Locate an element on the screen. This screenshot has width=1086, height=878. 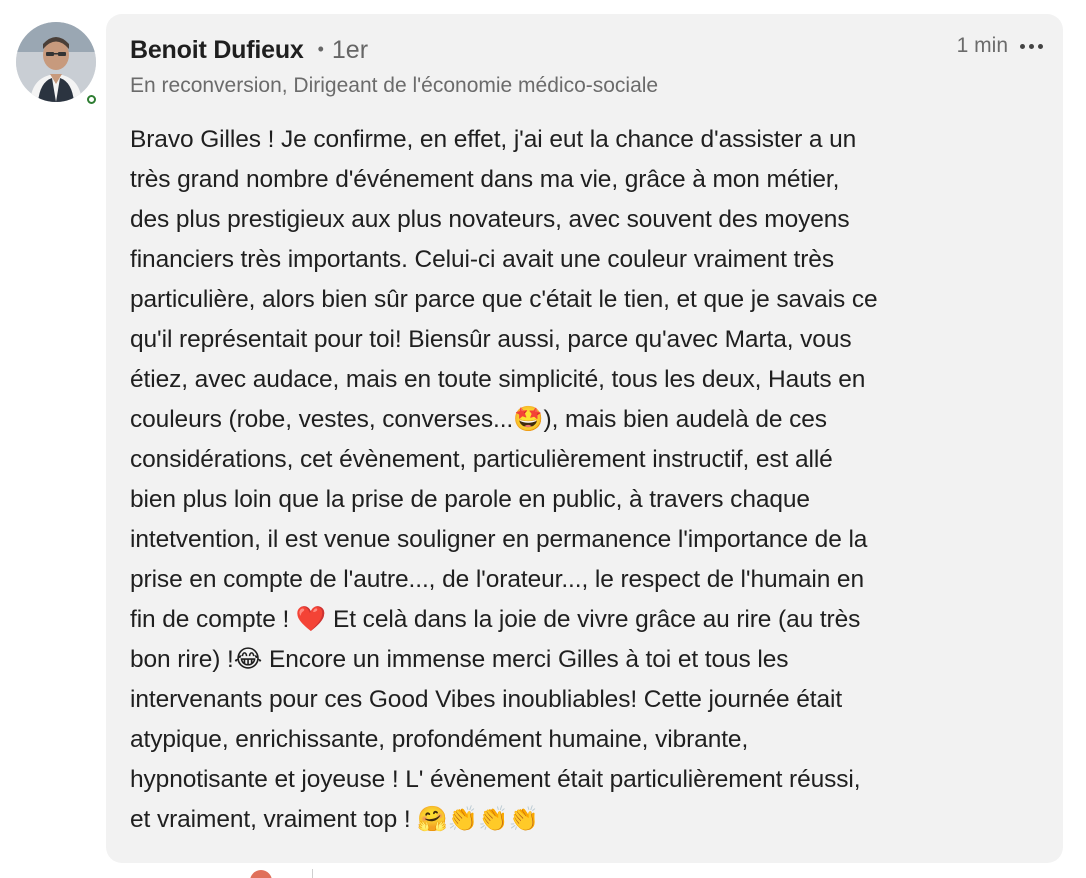
more-options-button is located at coordinates (1031, 46).